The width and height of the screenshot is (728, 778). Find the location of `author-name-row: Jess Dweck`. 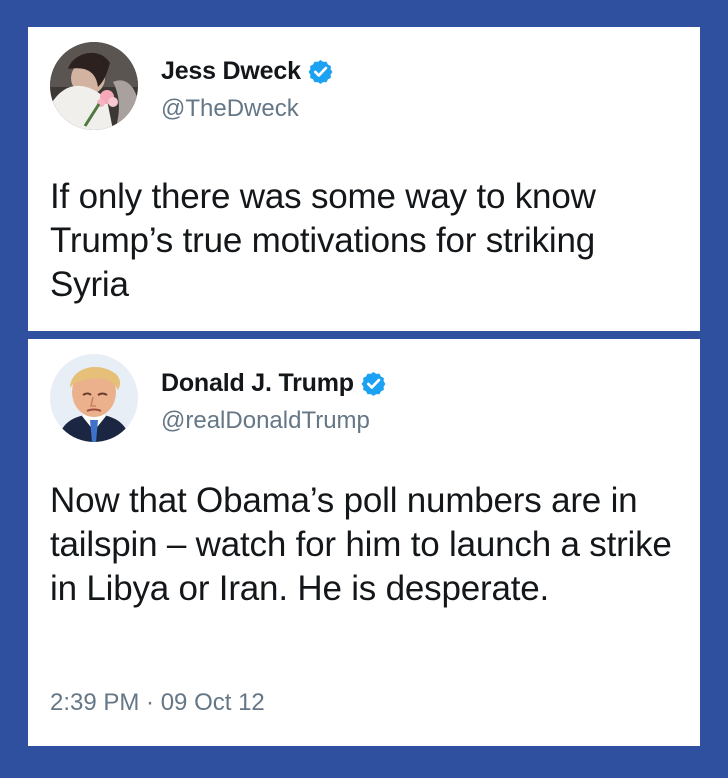

author-name-row: Jess Dweck is located at coordinates (247, 71).